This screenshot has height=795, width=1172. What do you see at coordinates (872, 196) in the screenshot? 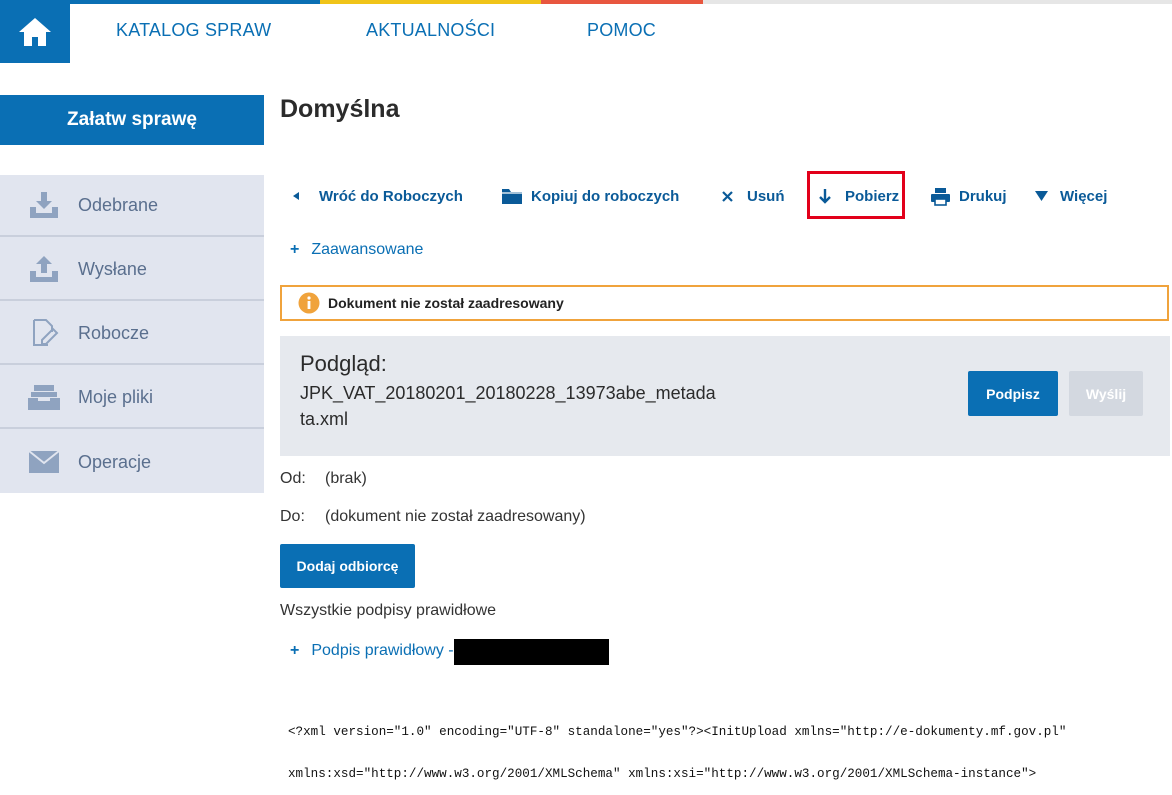
I see `download-label: Pobierz` at bounding box center [872, 196].